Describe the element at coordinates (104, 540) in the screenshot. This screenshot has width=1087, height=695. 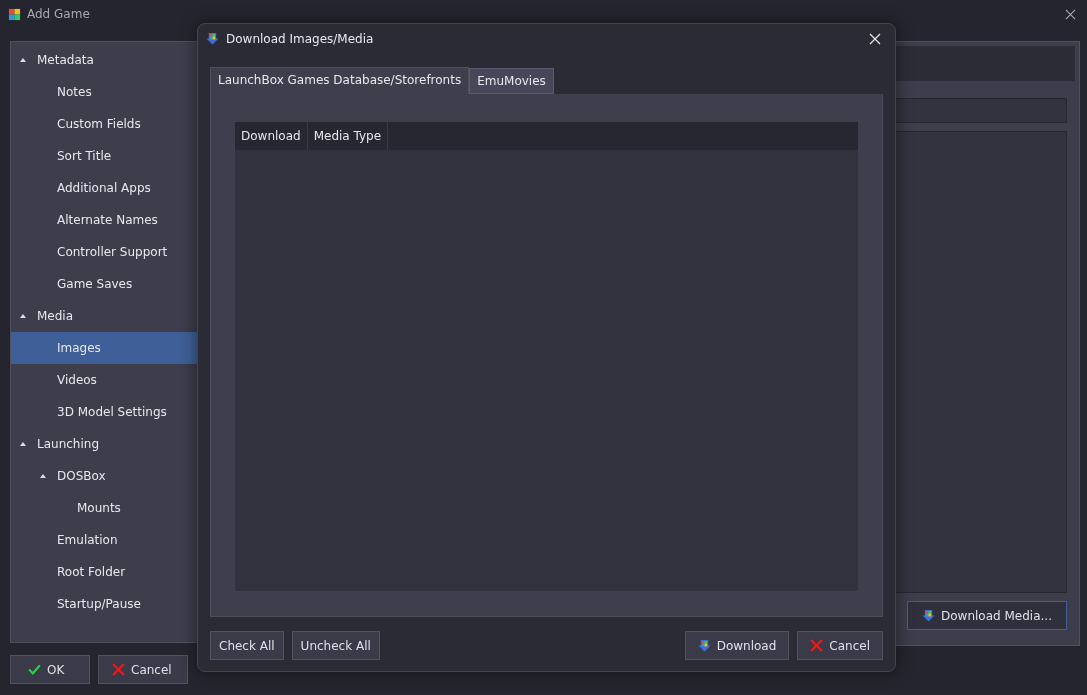
I see `tree-item: Emulation` at that location.